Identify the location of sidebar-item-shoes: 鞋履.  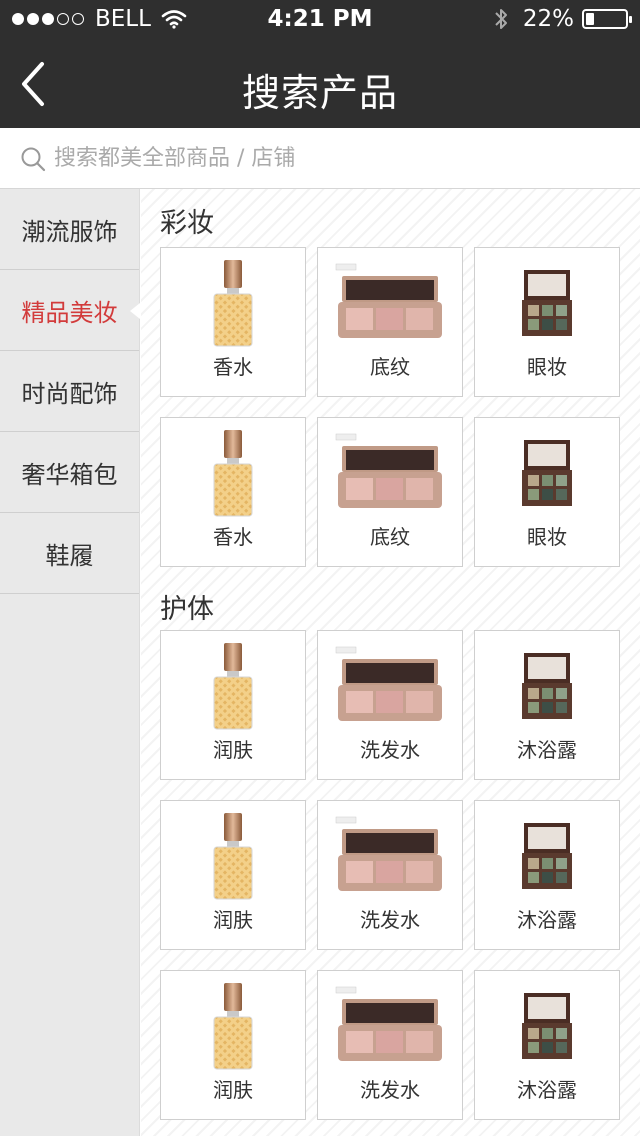
(69, 553).